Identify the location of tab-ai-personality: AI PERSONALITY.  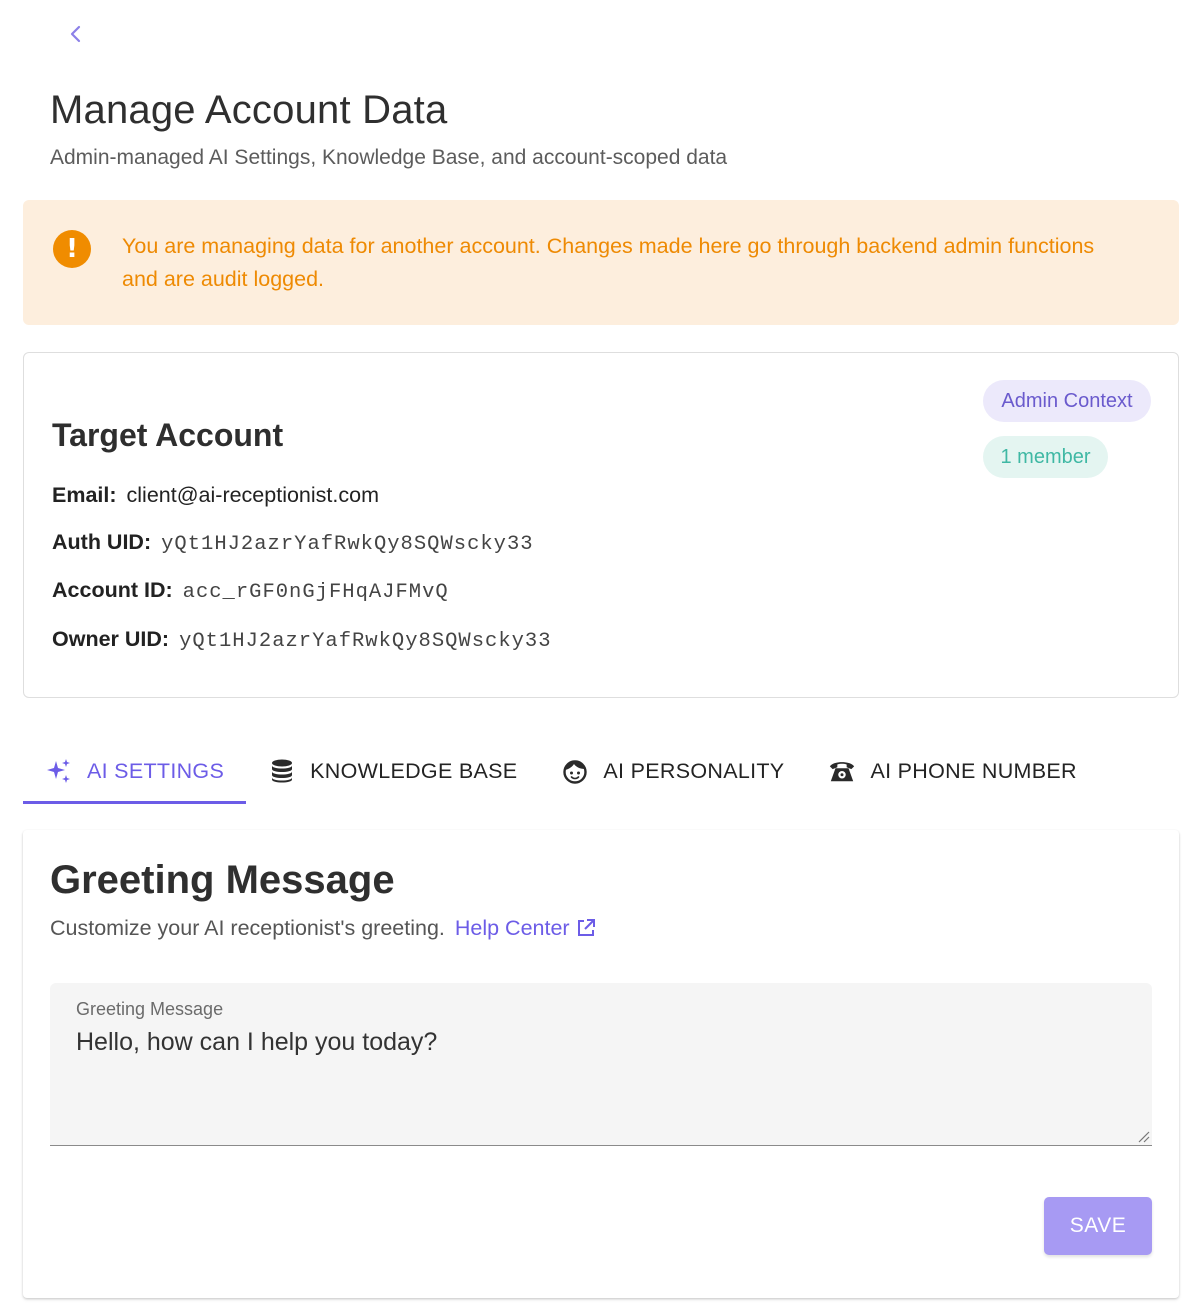
(672, 771).